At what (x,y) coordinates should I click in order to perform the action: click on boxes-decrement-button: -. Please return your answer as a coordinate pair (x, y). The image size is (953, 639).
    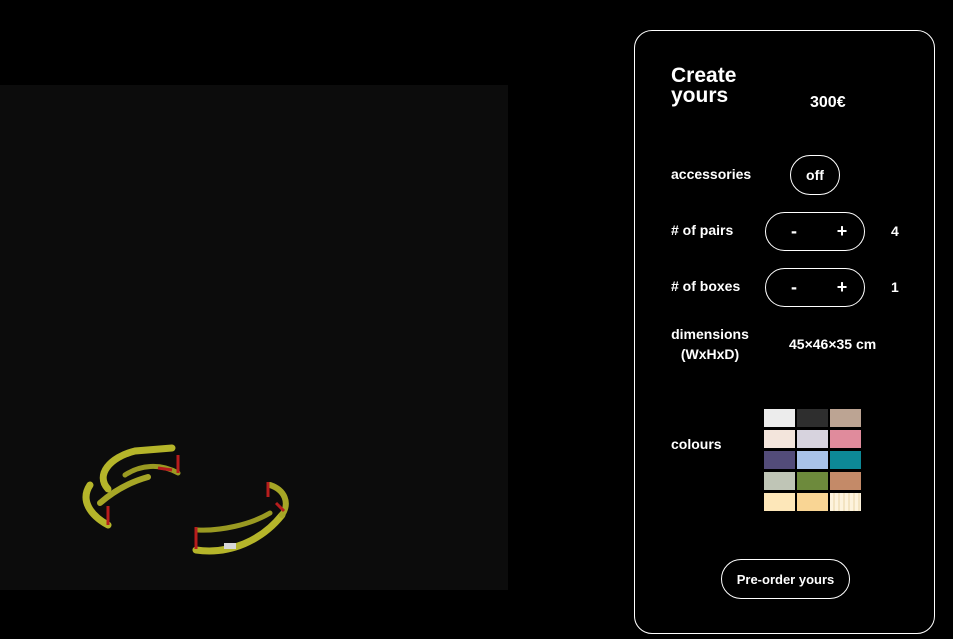
    Looking at the image, I should click on (794, 287).